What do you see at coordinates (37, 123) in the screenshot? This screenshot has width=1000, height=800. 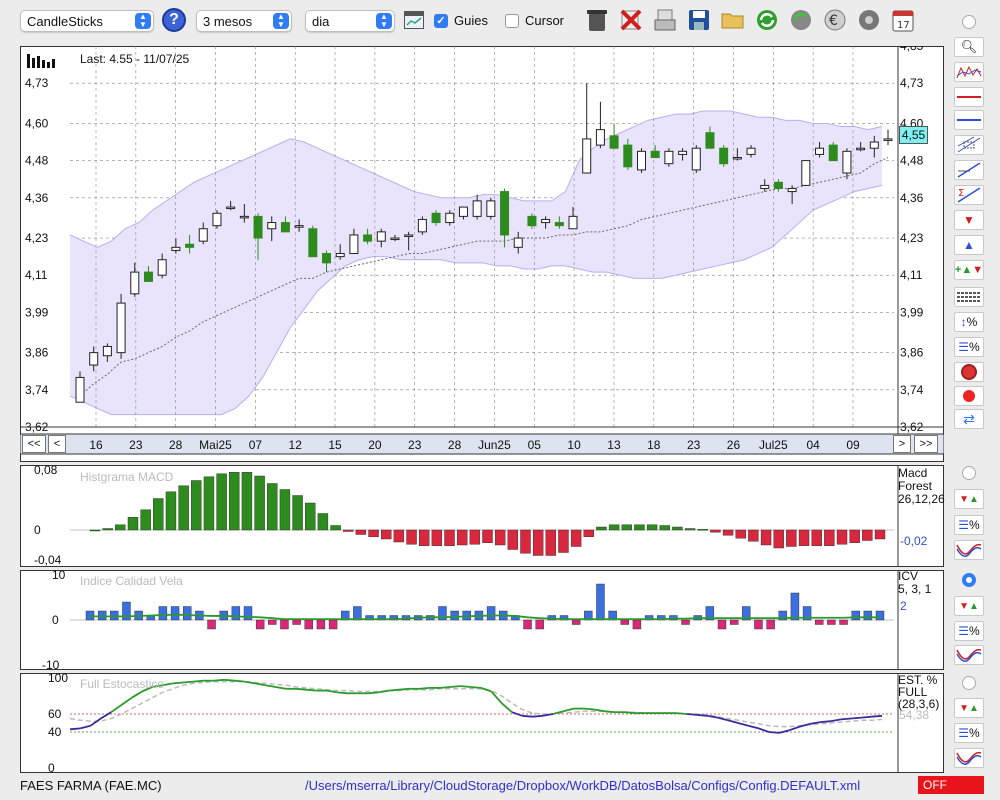 I see `y-tick-left: 4,60` at bounding box center [37, 123].